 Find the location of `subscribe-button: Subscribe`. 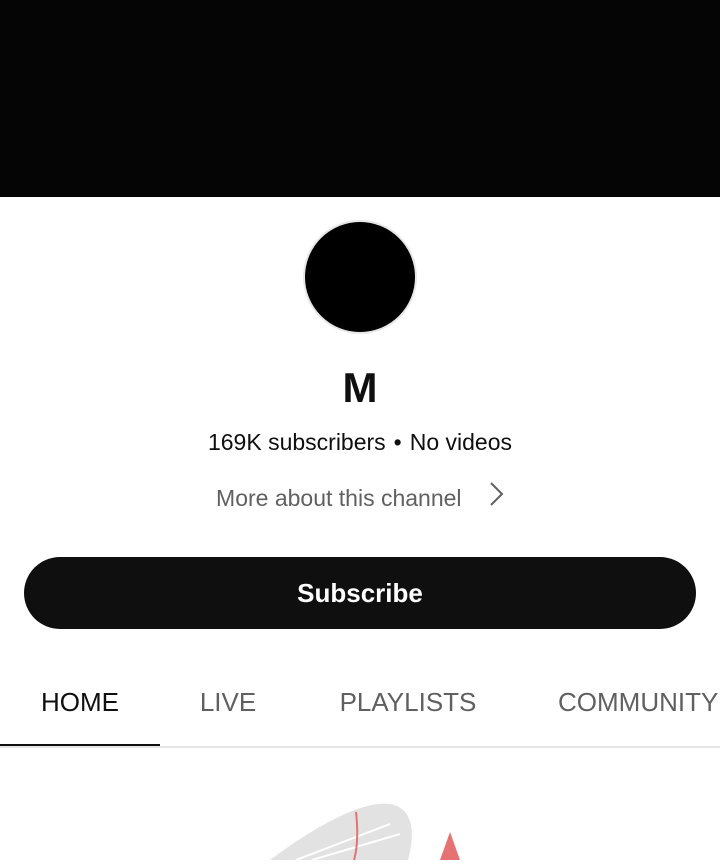

subscribe-button: Subscribe is located at coordinates (360, 593).